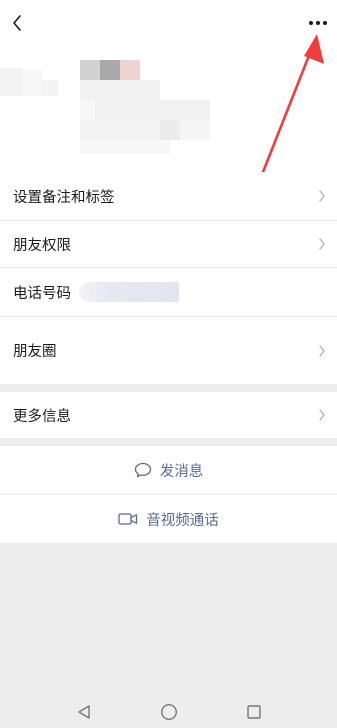 The width and height of the screenshot is (337, 728). Describe the element at coordinates (168, 244) in the screenshot. I see `row-friend-permissions: 朋友权限` at that location.